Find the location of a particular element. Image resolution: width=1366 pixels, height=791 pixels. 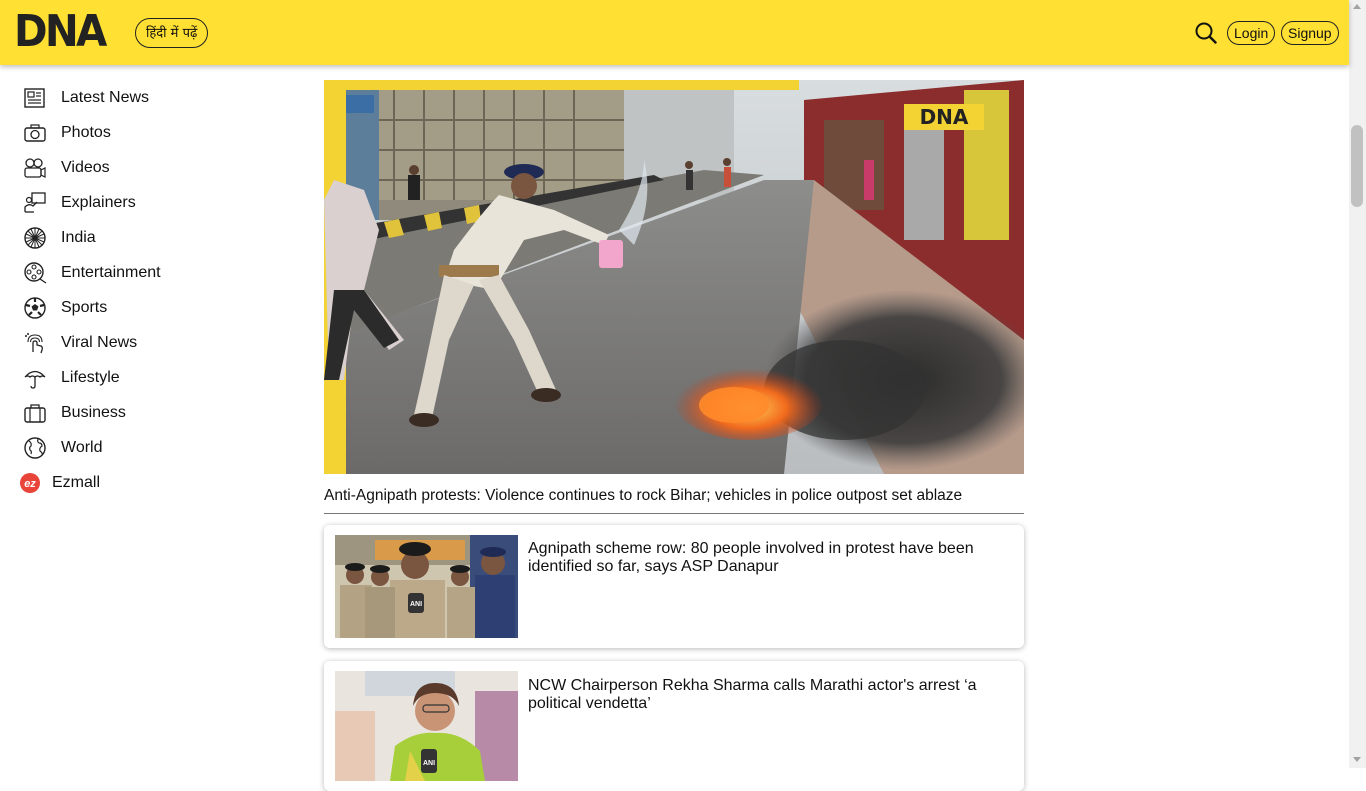

login-button: Login is located at coordinates (1251, 33).